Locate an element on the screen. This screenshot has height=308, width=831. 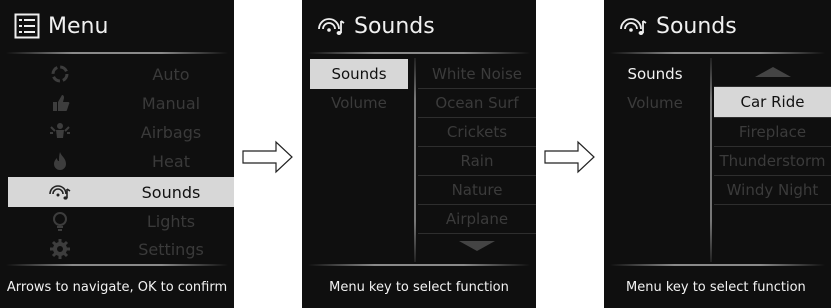
sound-option-white-noise: White Noise is located at coordinates (477, 74).